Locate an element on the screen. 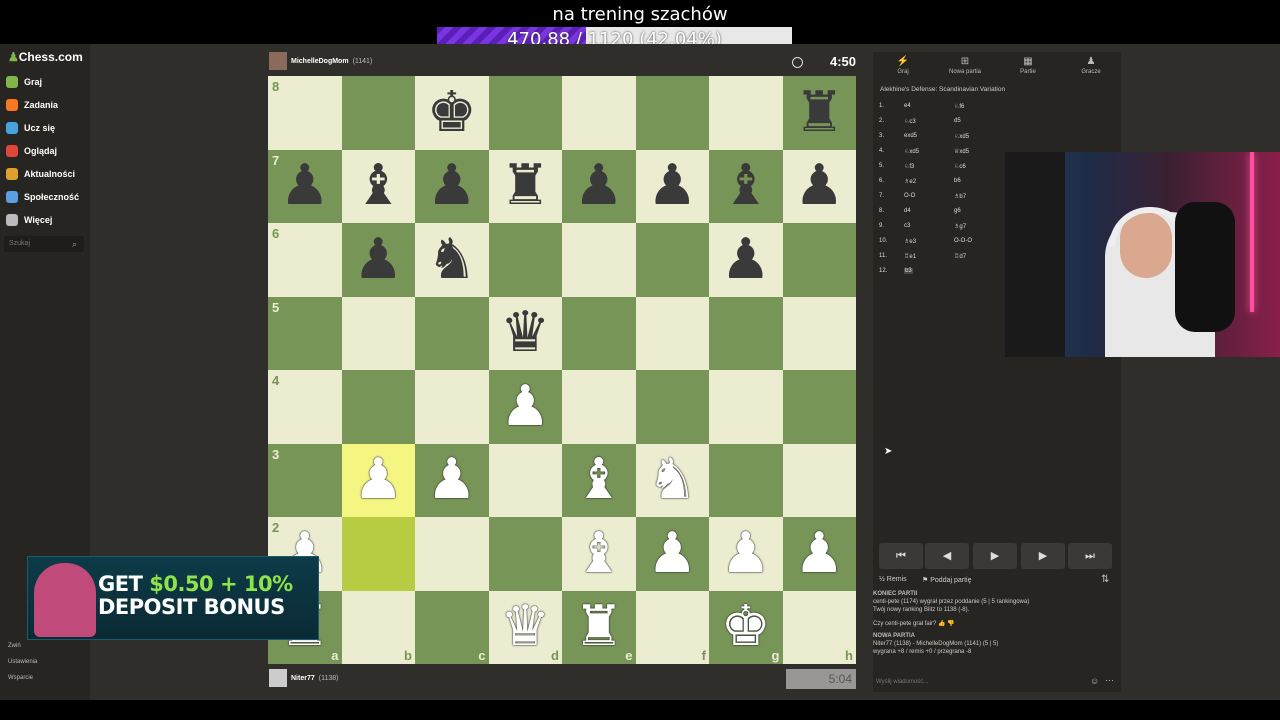  tab-gracze: ♟ Gracze is located at coordinates (1091, 65).